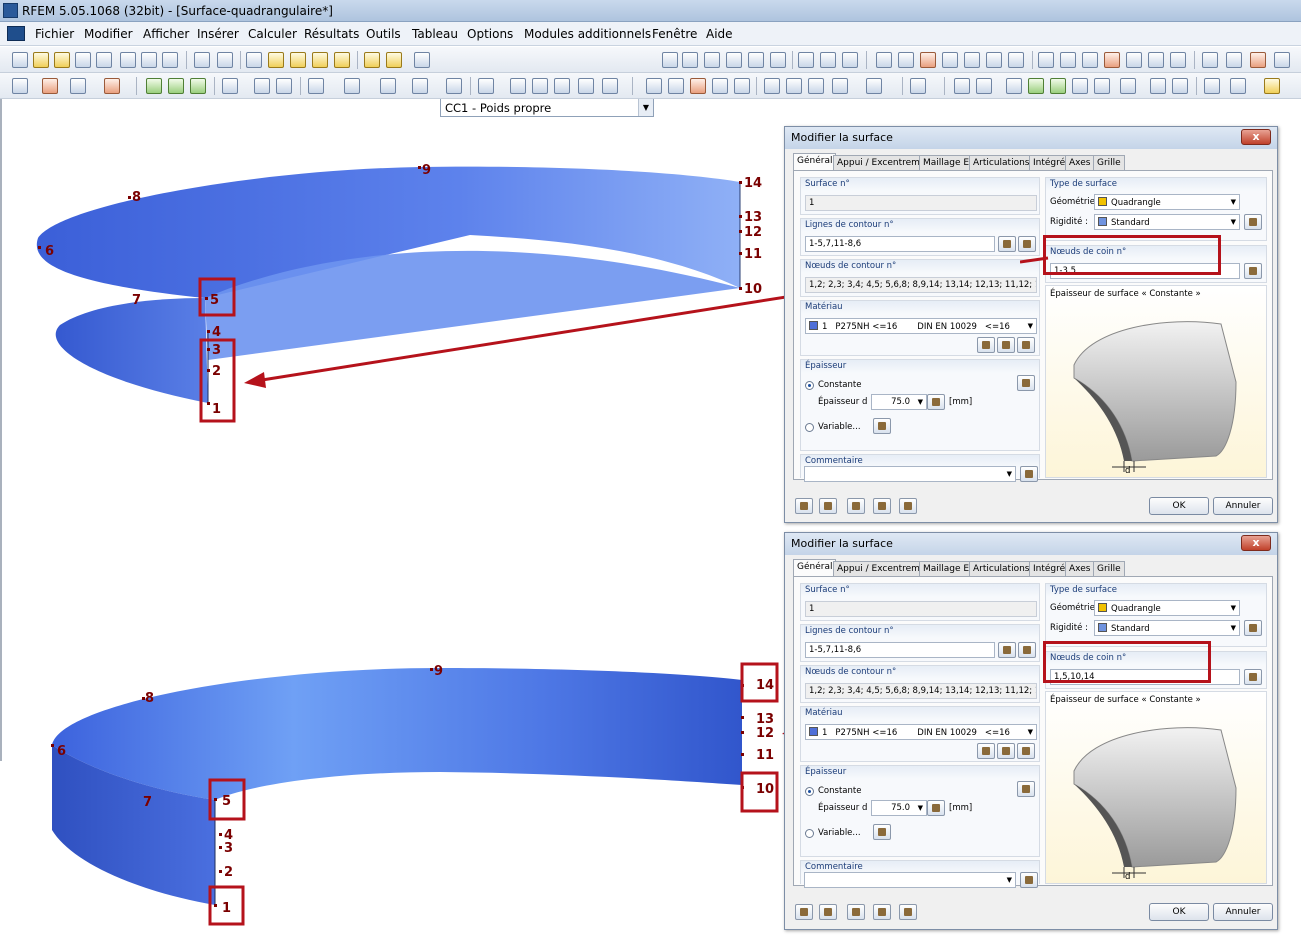 The image size is (1301, 936). What do you see at coordinates (994, 60) in the screenshot?
I see `scale-icon` at bounding box center [994, 60].